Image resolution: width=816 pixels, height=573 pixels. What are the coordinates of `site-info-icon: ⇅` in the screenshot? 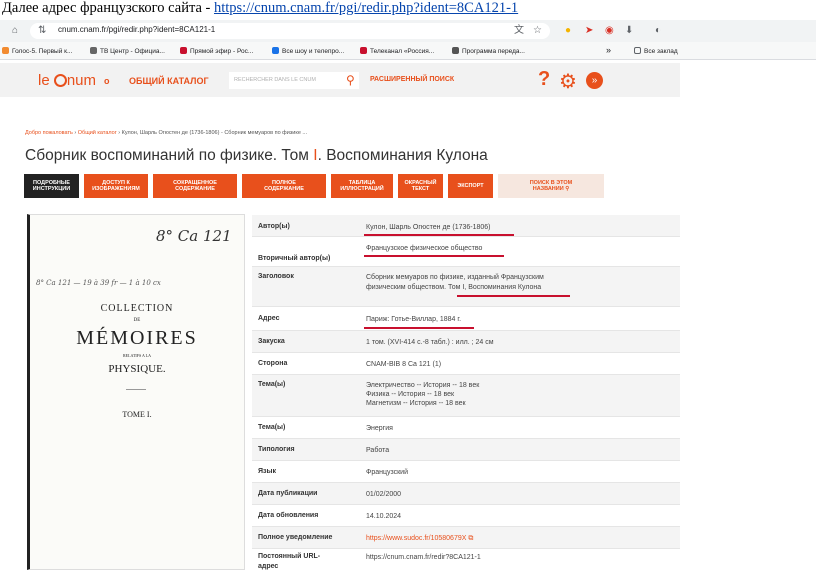 It's located at (42, 31).